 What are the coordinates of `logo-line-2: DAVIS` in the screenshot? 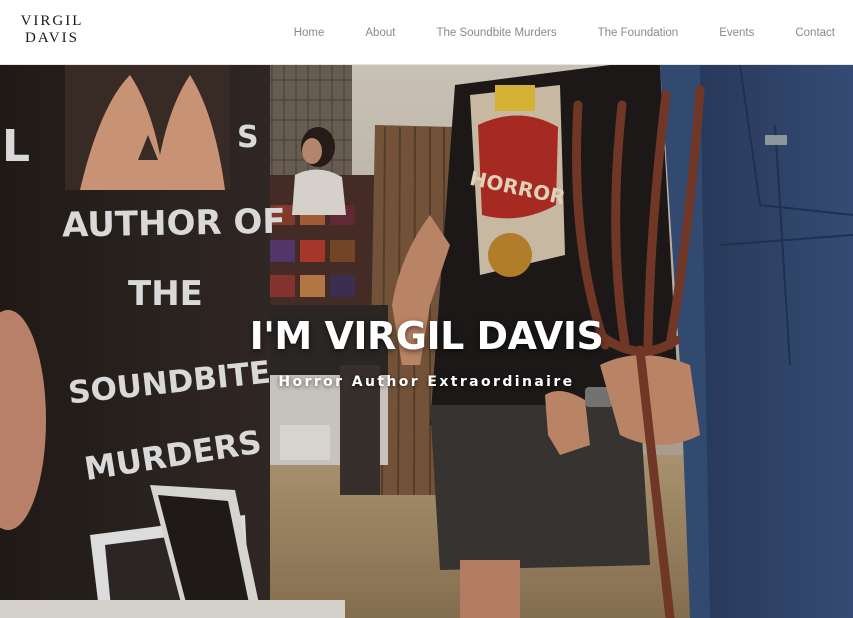 It's located at (52, 38).